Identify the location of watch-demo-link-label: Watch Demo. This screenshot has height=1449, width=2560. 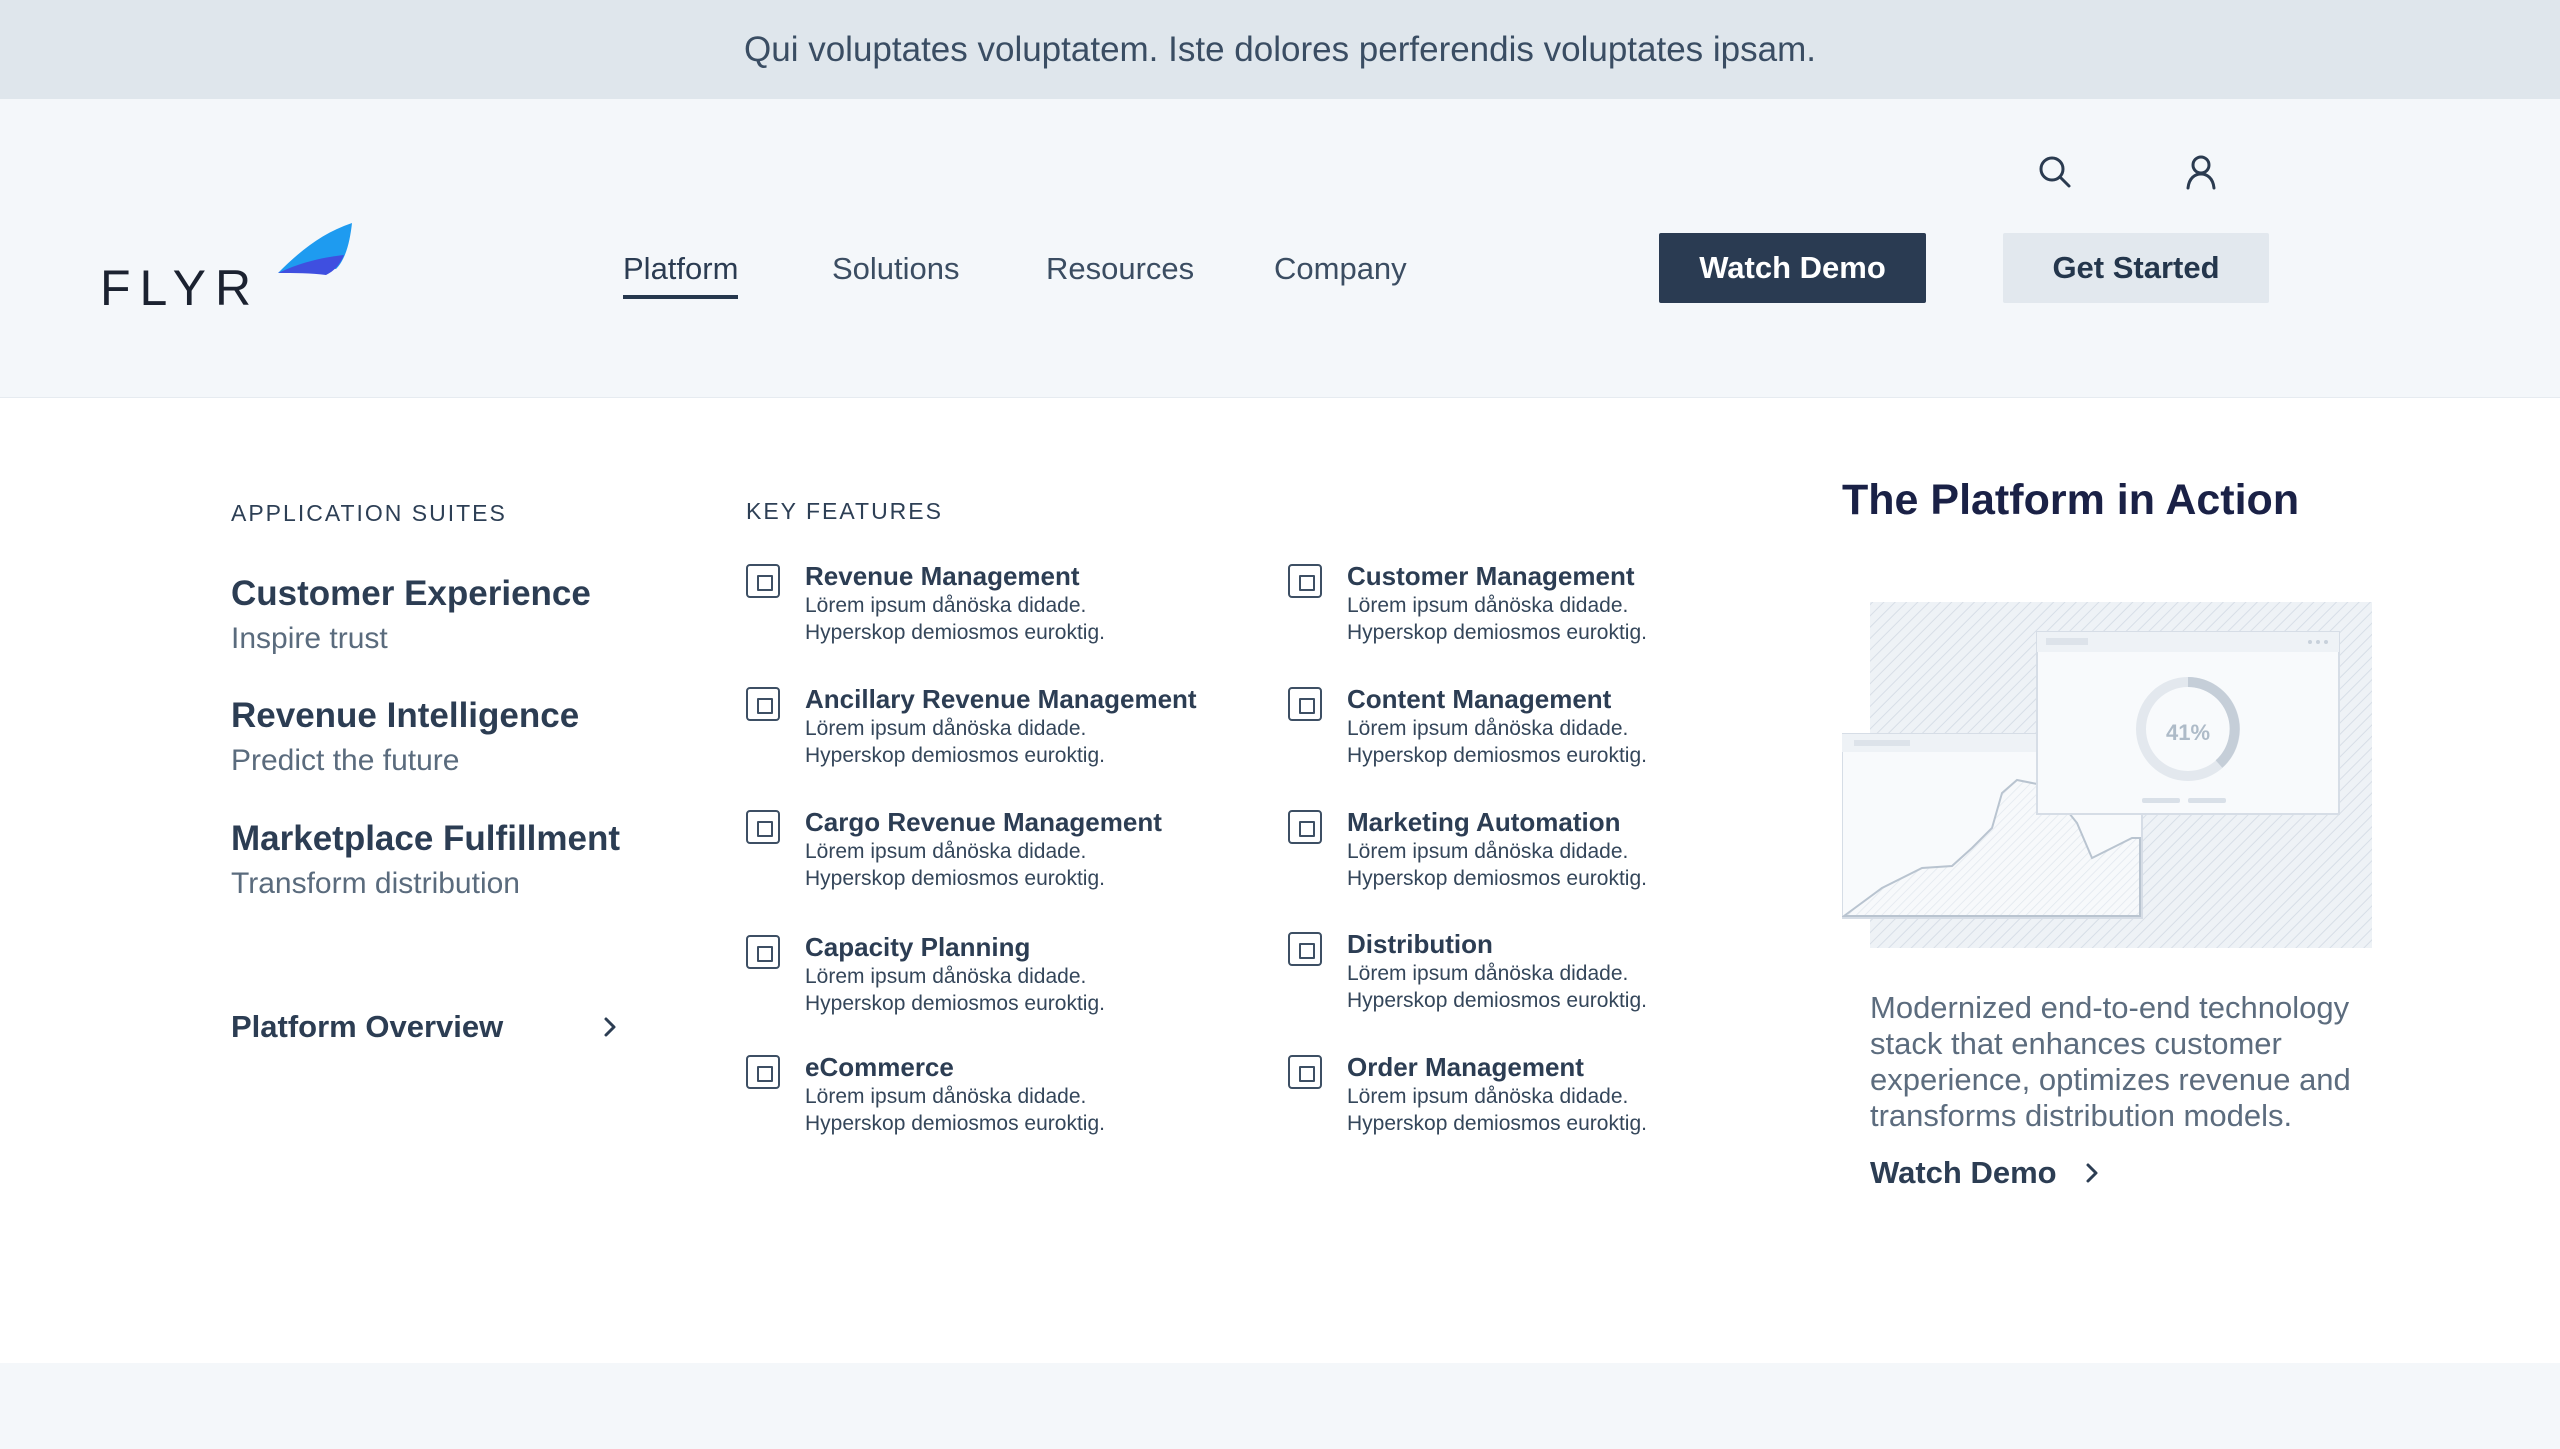
(1963, 1172).